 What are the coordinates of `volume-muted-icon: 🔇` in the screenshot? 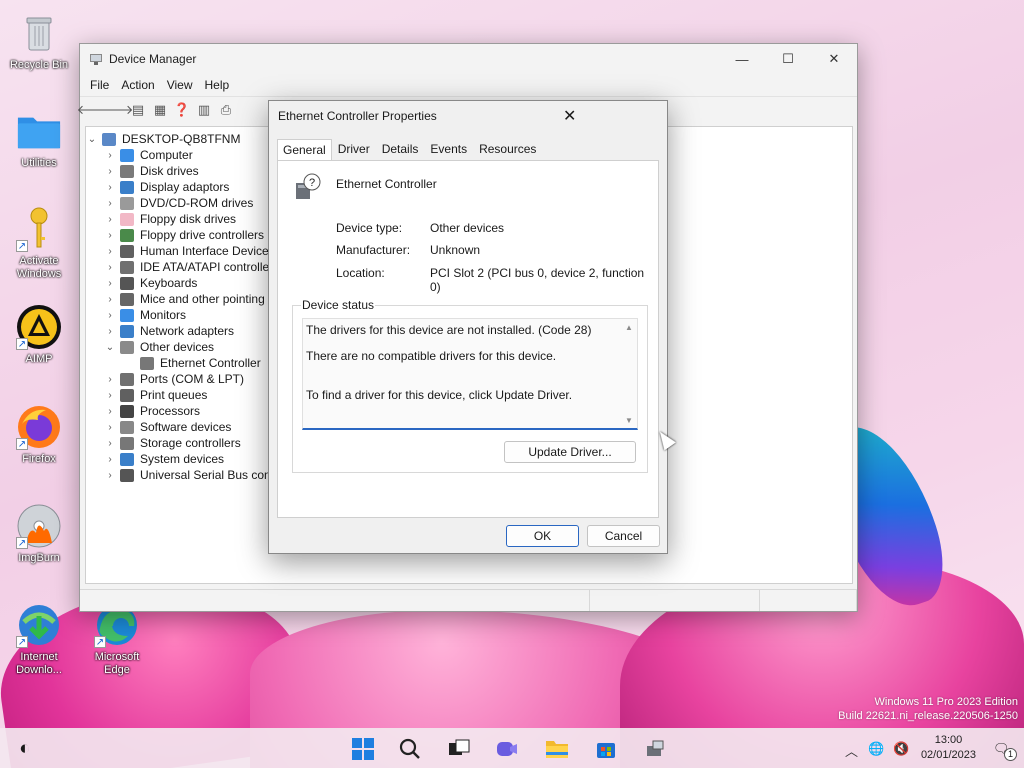 It's located at (901, 749).